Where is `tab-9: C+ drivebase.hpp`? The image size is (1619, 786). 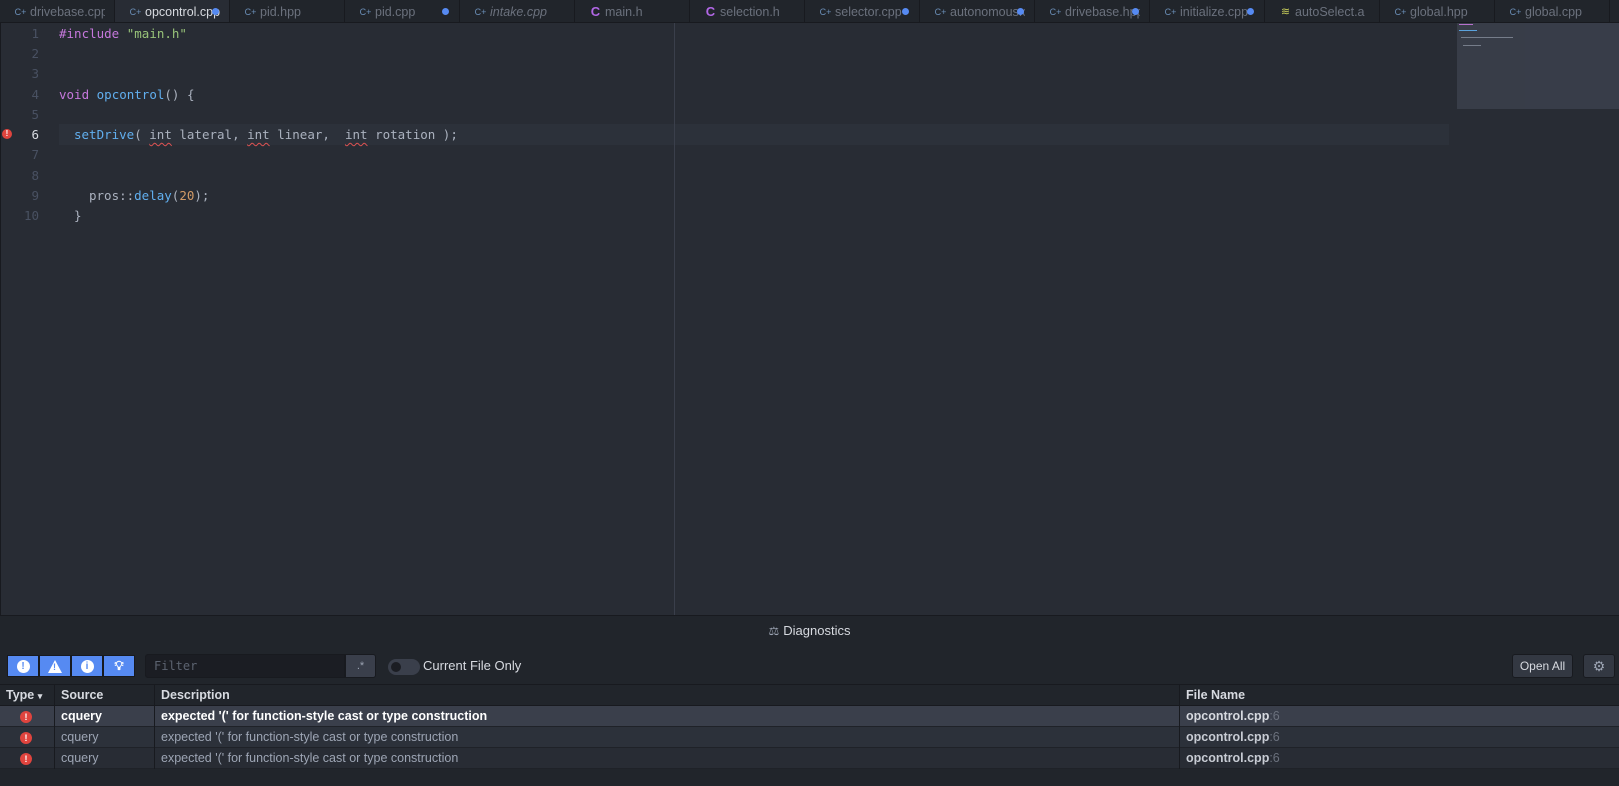
tab-9: C+ drivebase.hpp is located at coordinates (1092, 11).